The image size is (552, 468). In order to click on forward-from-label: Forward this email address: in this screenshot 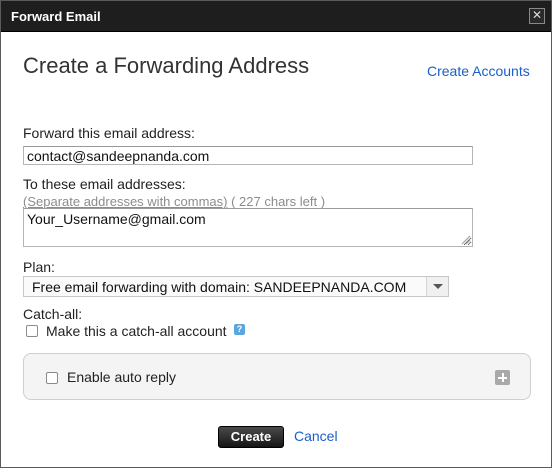, I will do `click(109, 133)`.